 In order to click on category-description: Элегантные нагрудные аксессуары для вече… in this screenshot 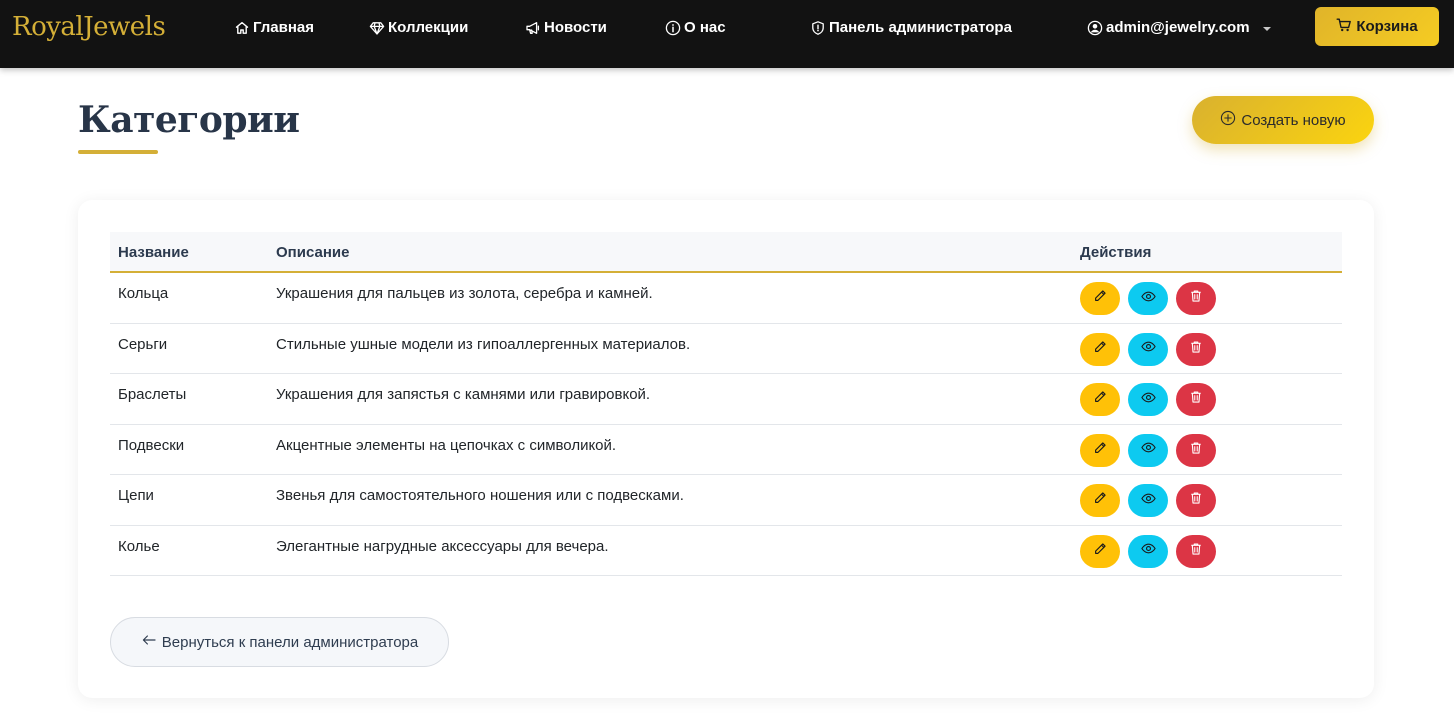, I will do `click(442, 546)`.